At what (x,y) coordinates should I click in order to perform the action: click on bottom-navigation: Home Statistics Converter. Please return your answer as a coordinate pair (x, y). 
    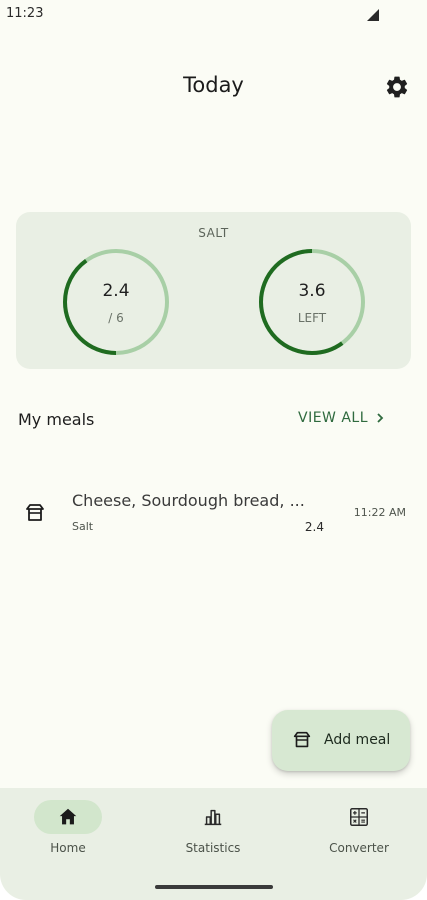
    Looking at the image, I should click on (213, 844).